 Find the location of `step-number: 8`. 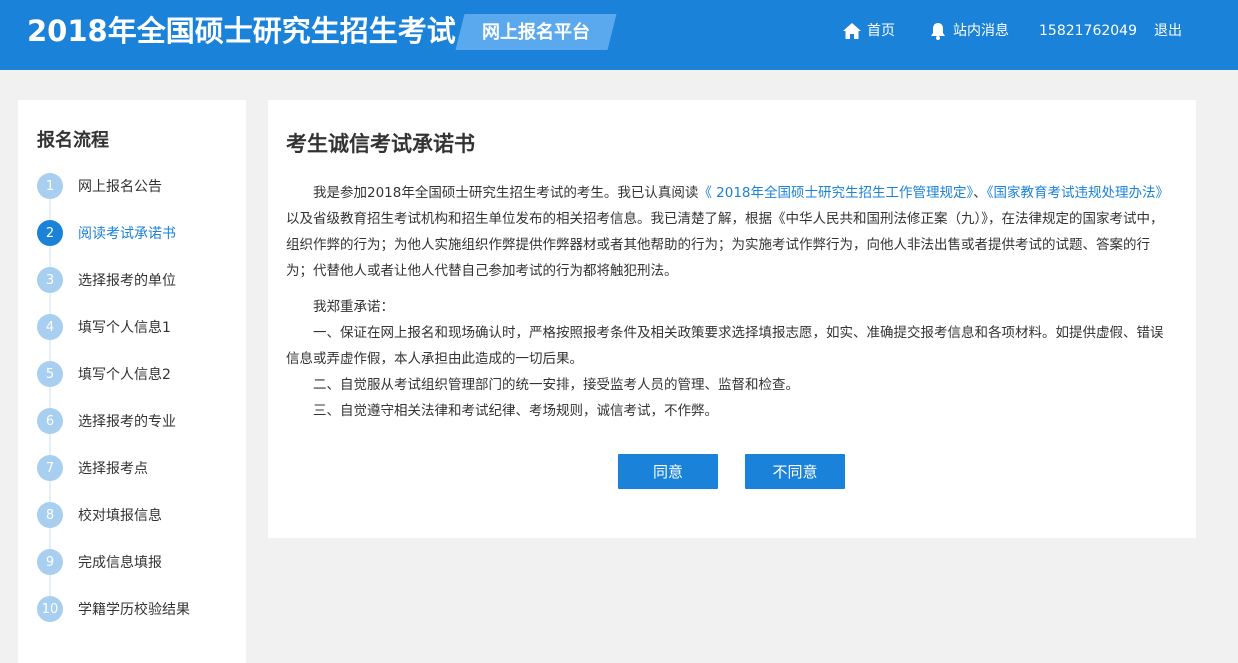

step-number: 8 is located at coordinates (50, 515).